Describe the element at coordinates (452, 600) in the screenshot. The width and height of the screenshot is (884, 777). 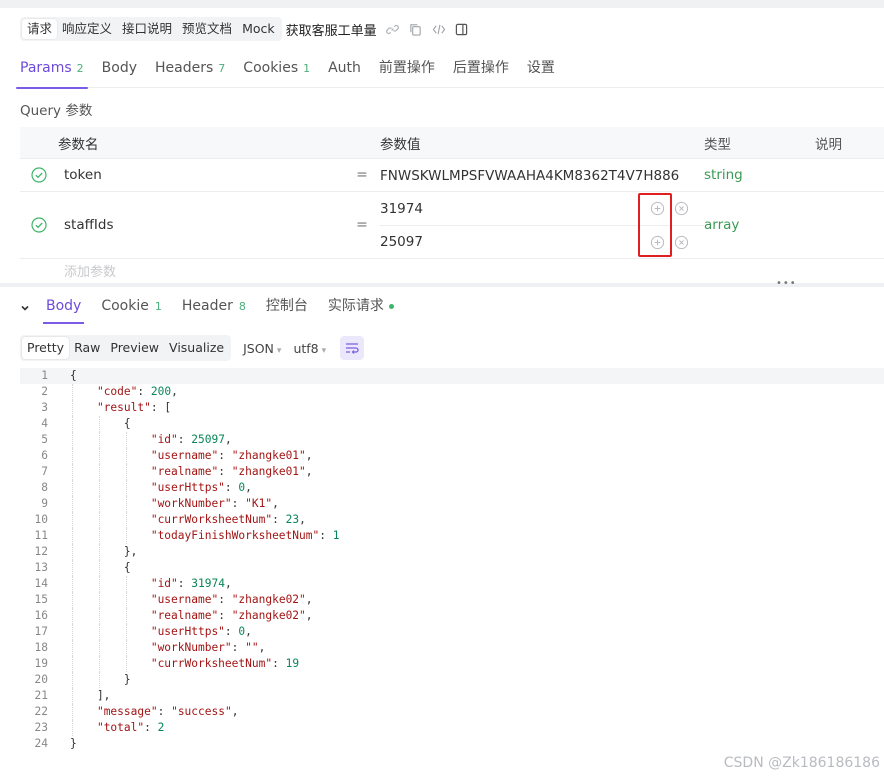
I see `code-line: 15 "username": "zhangke02",` at that location.